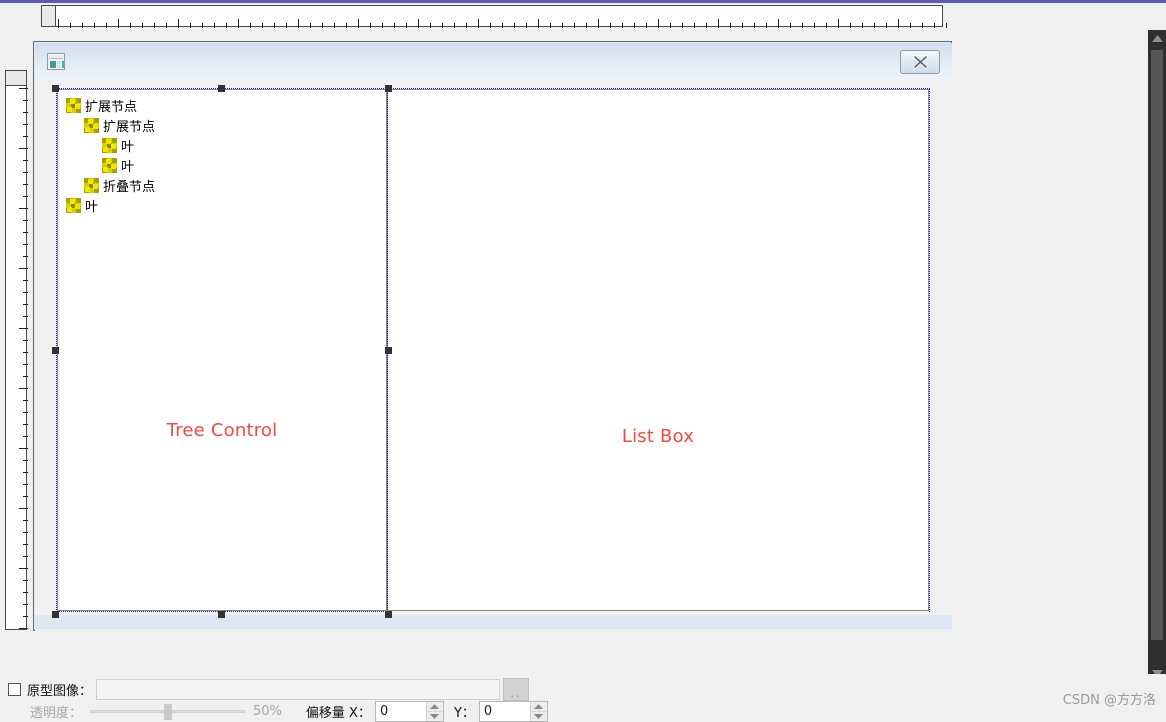 This screenshot has width=1166, height=722. I want to click on scrollbar-up-button, so click(1157, 38).